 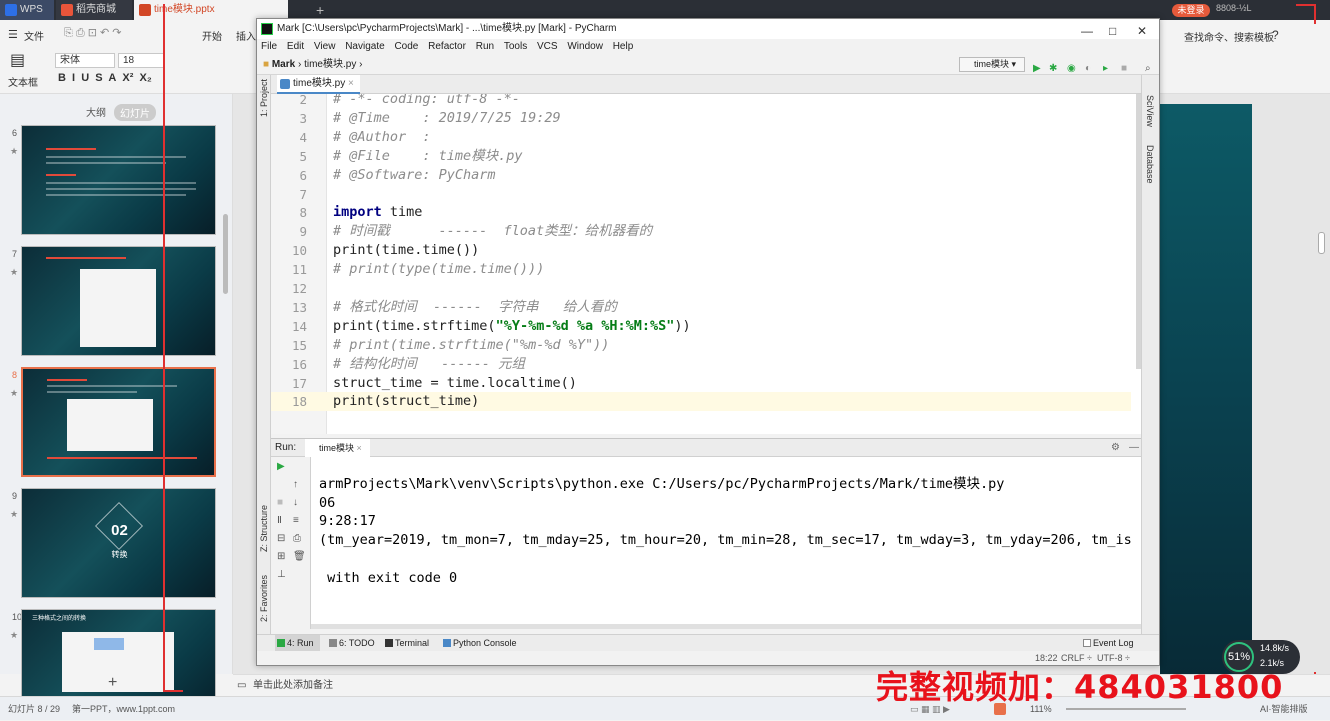 I want to click on add-slide-button: +, so click(x=112, y=683).